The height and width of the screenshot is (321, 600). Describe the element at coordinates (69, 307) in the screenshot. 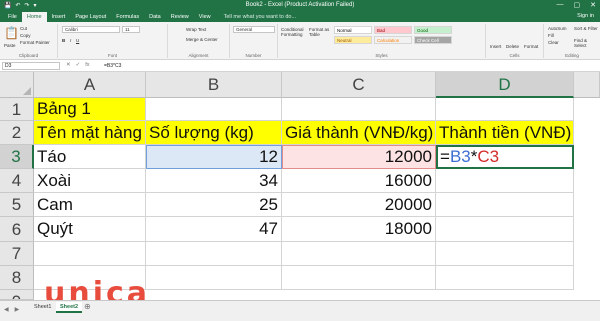

I see `sheet-tab-sheet2: Sheet2` at that location.